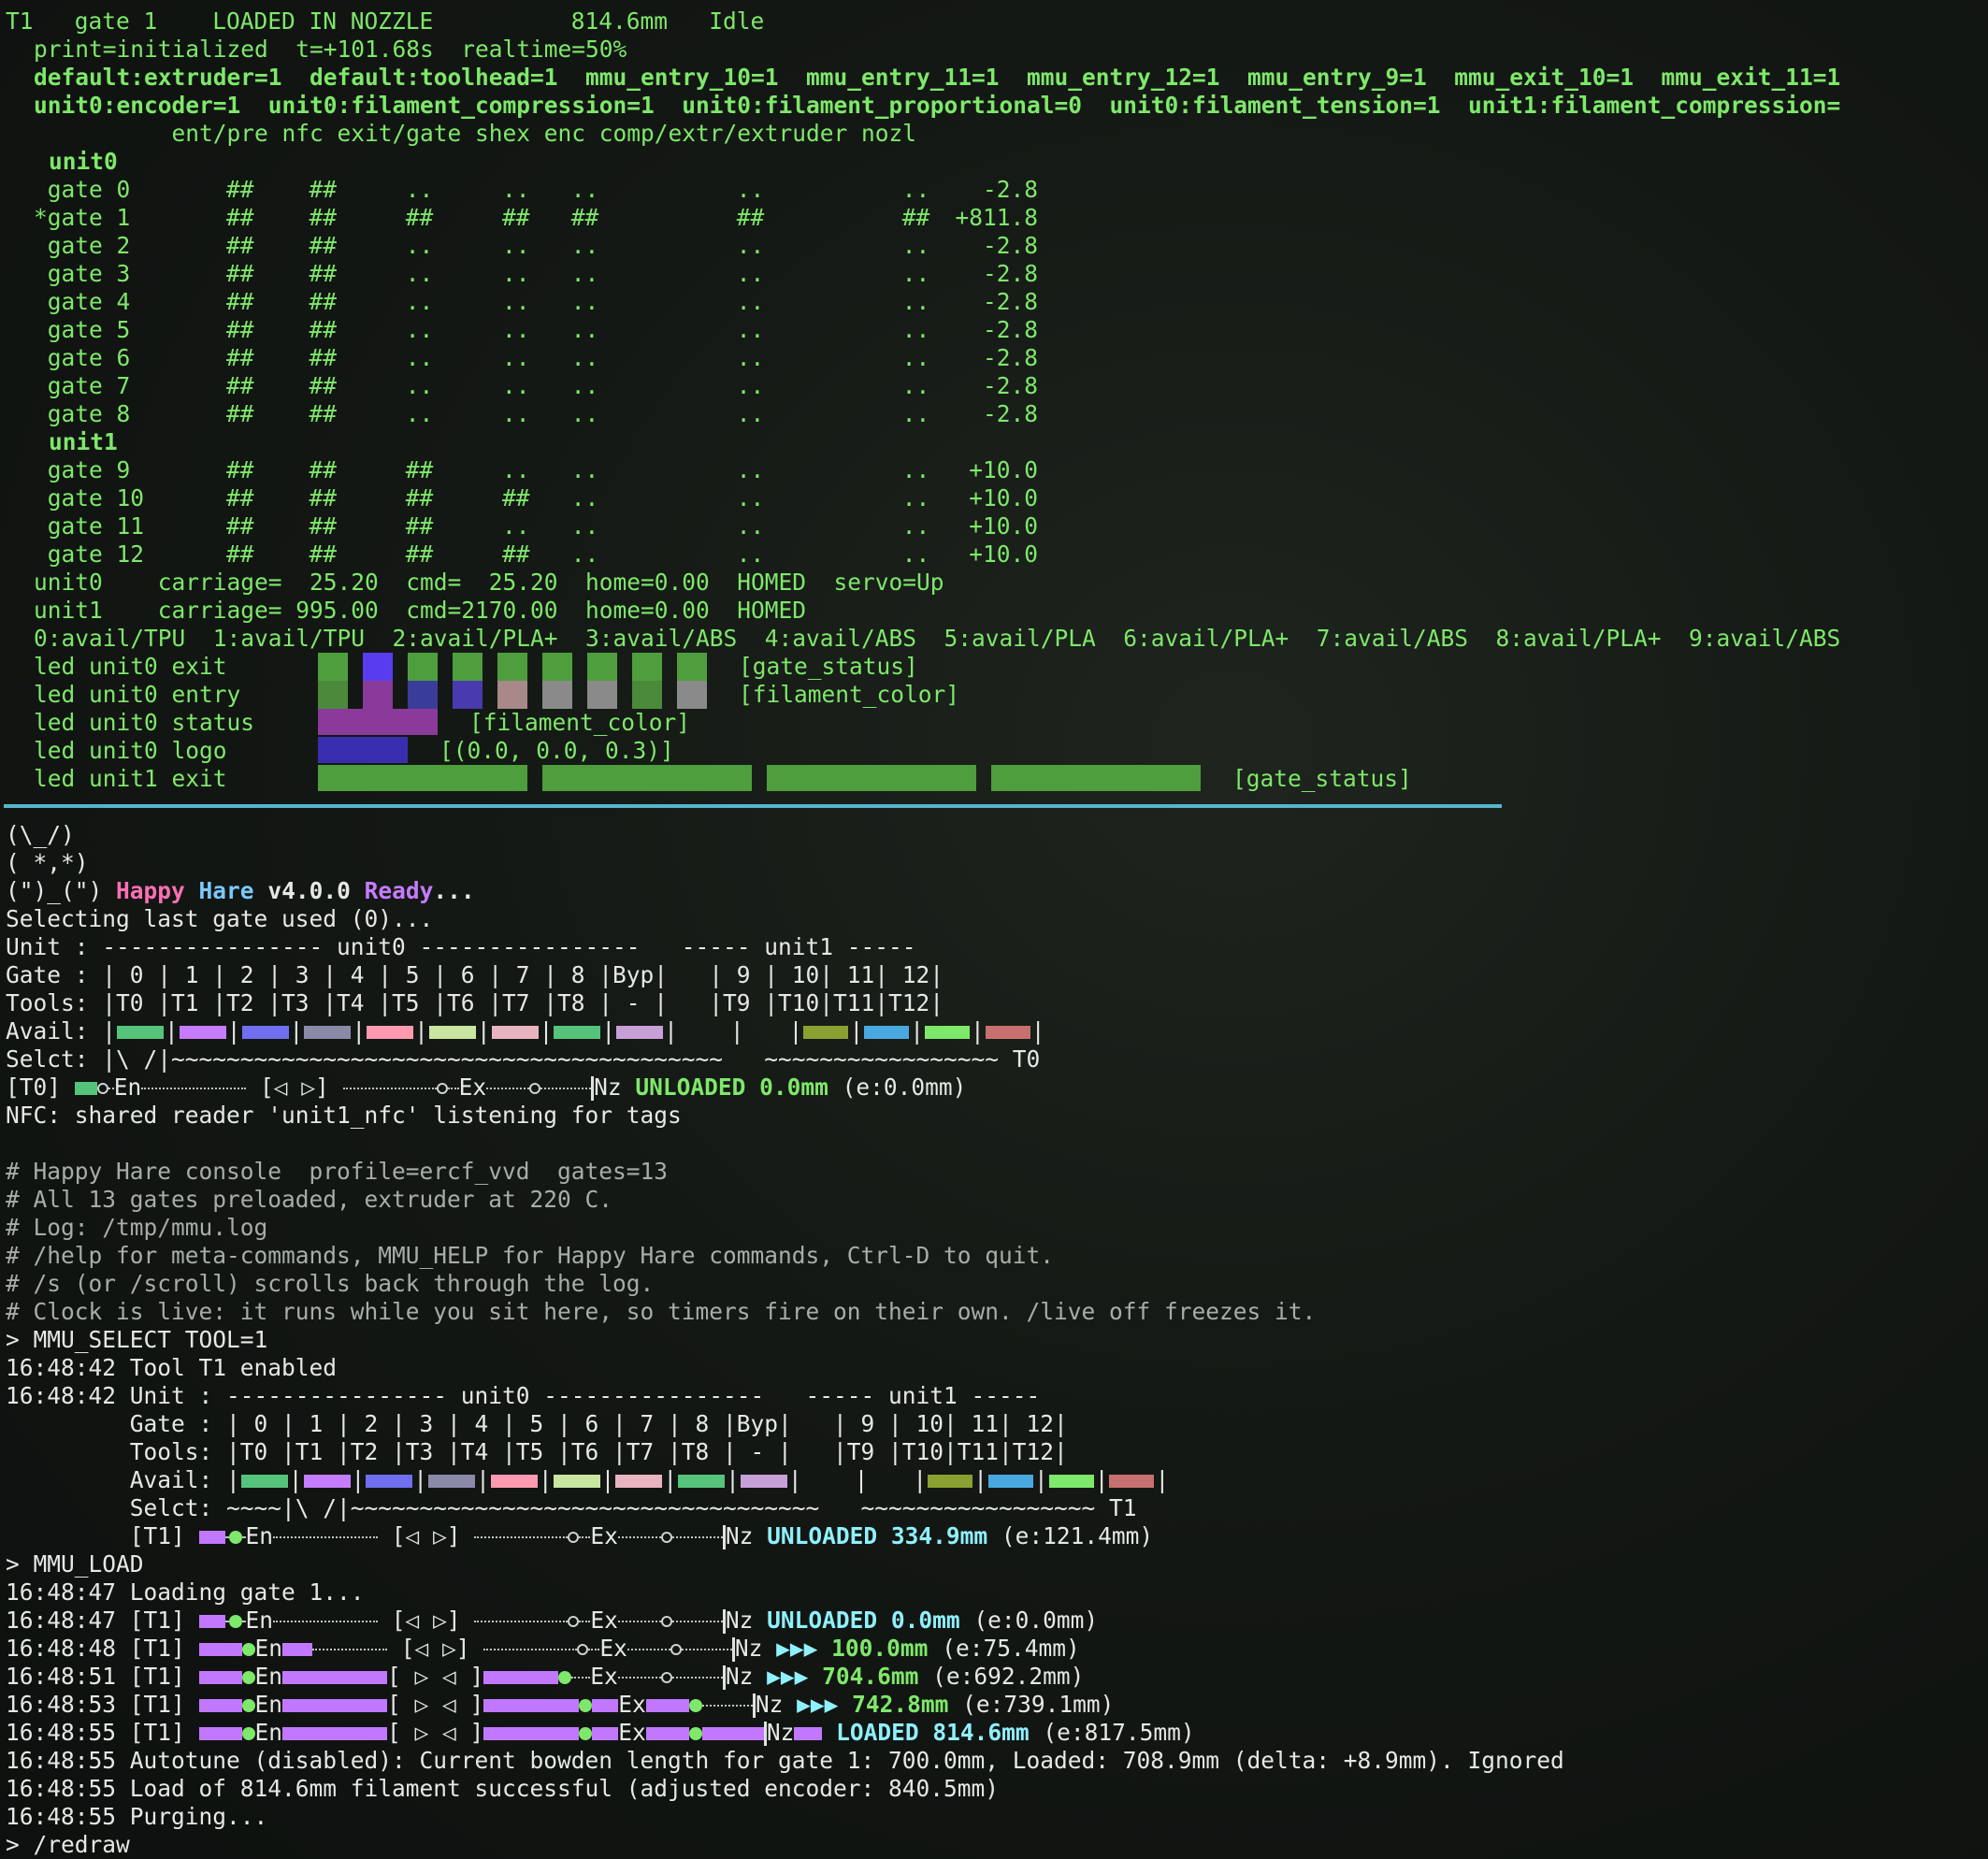  What do you see at coordinates (130, 750) in the screenshot?
I see `led-label: led unit0 logo` at bounding box center [130, 750].